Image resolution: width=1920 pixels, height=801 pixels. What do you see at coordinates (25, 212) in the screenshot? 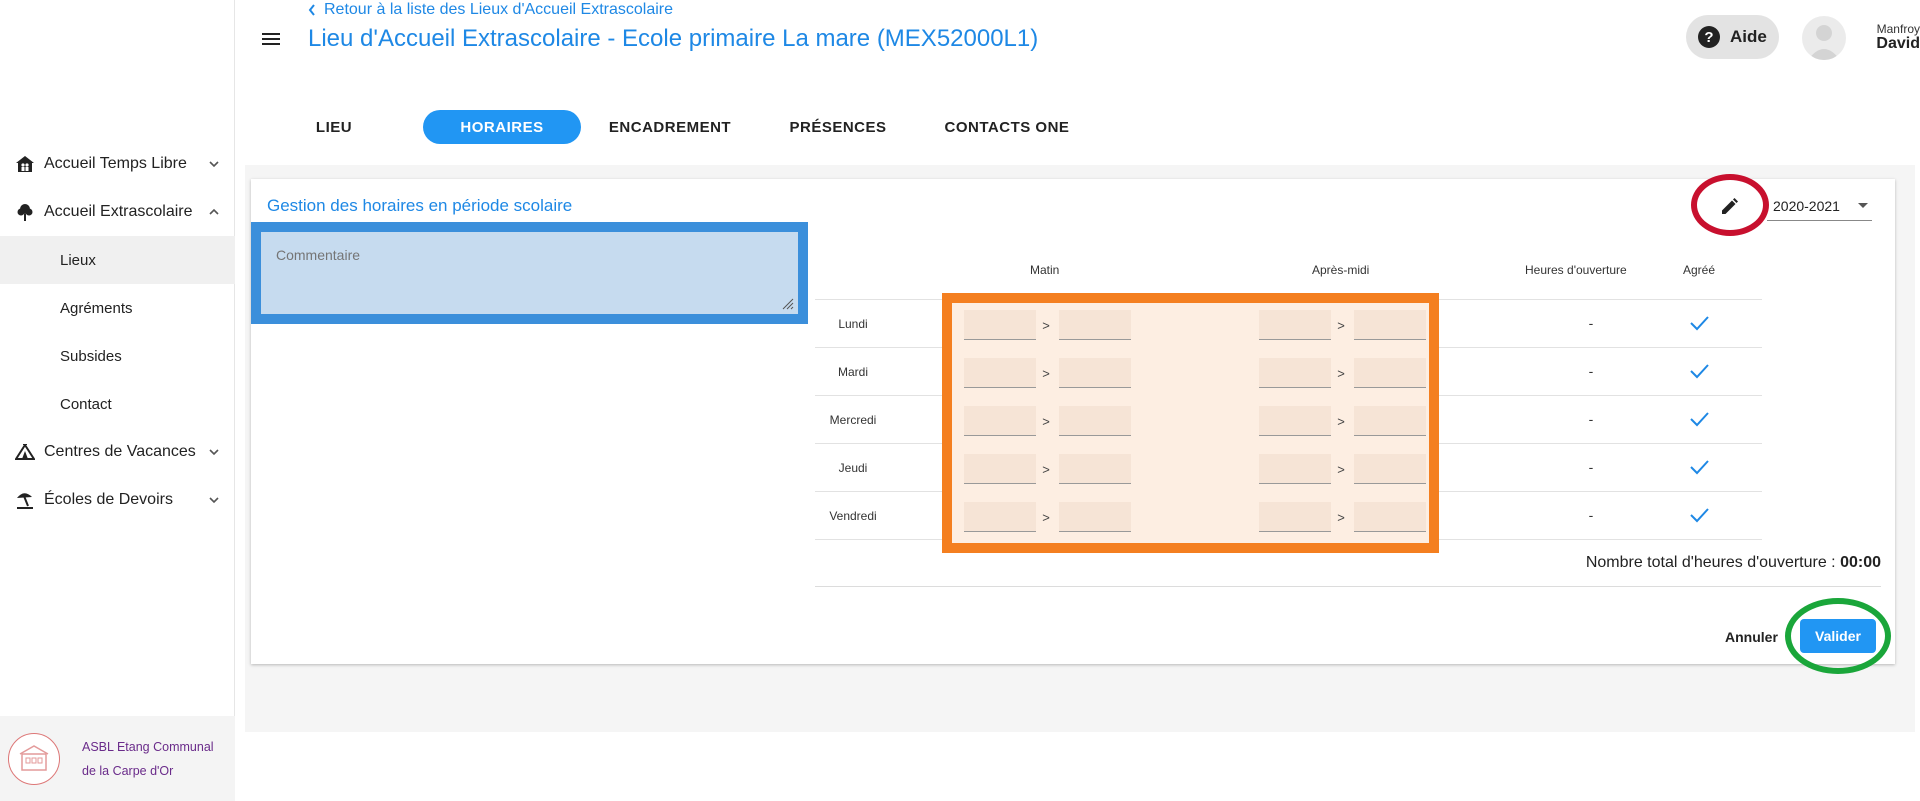
I see `tree-icon` at bounding box center [25, 212].